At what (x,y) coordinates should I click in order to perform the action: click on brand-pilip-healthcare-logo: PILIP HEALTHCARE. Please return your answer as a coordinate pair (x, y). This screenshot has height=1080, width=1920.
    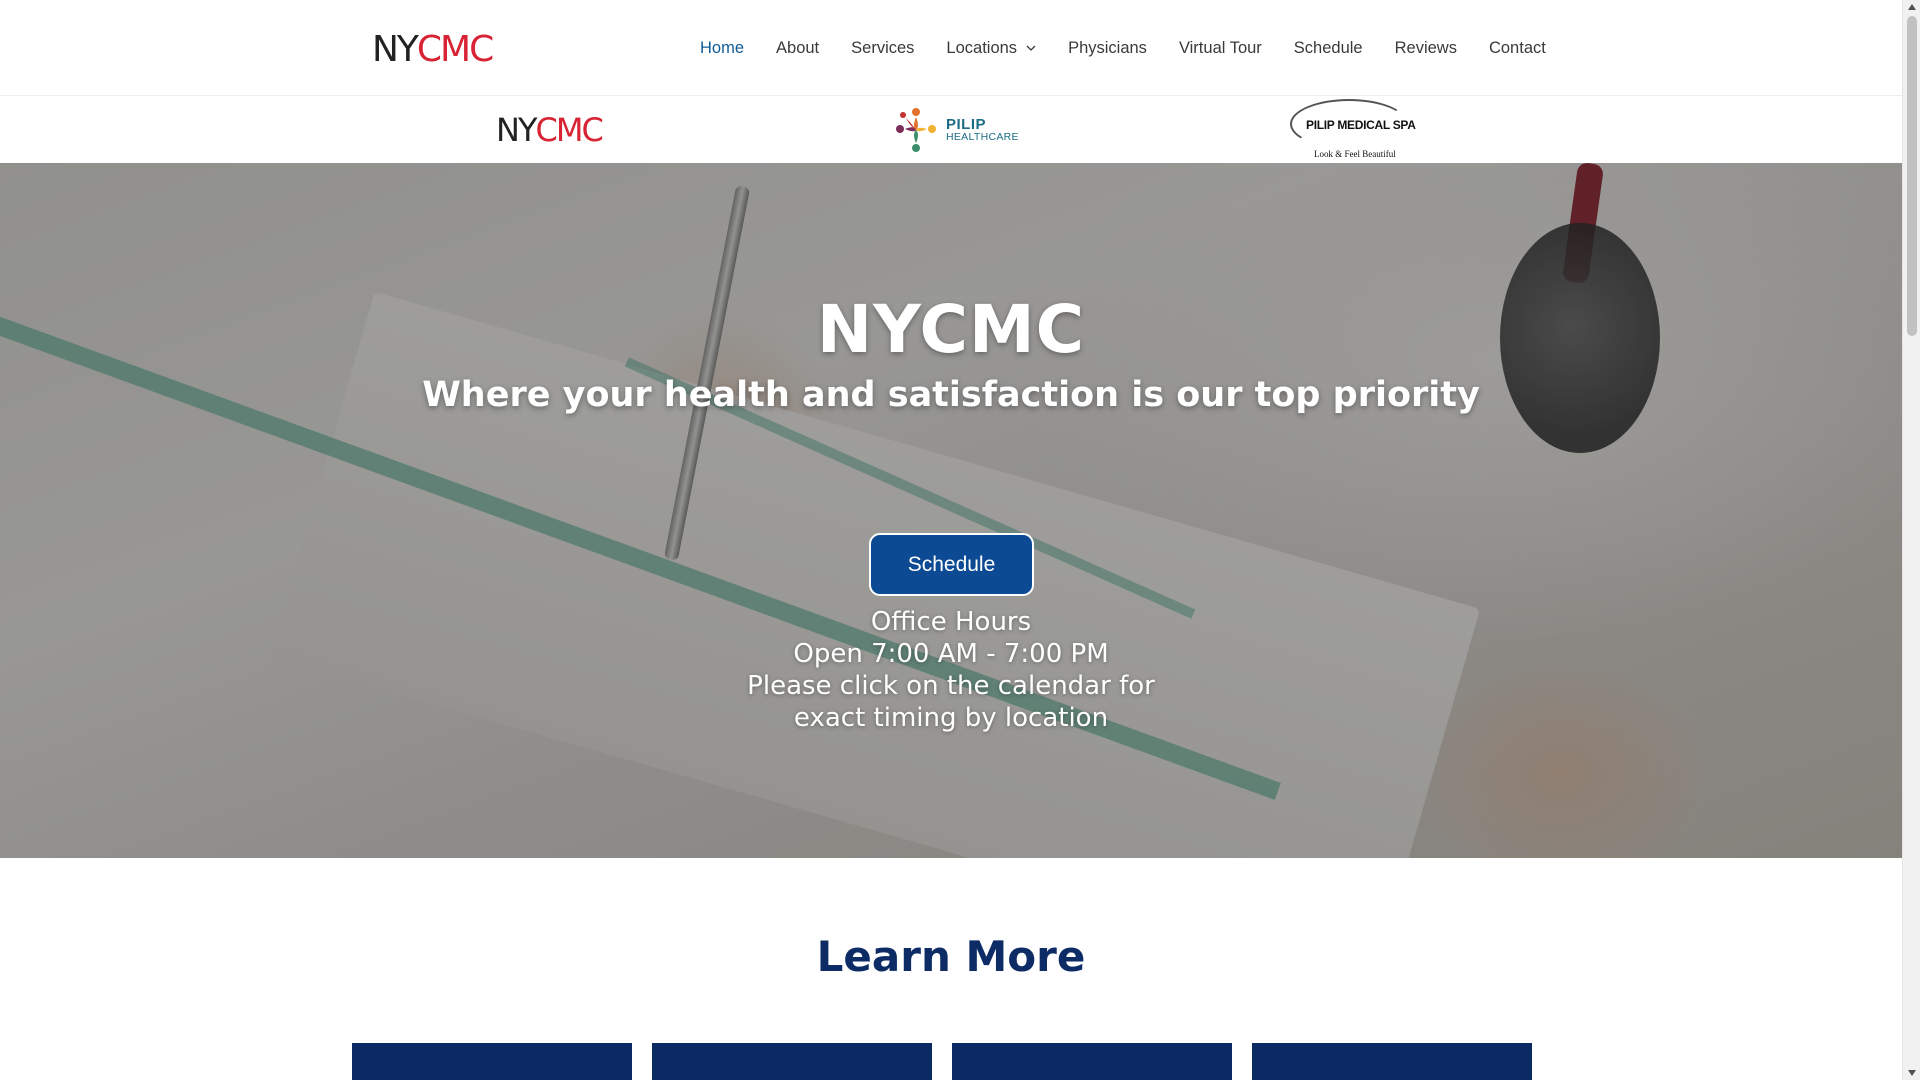
    Looking at the image, I should click on (956, 130).